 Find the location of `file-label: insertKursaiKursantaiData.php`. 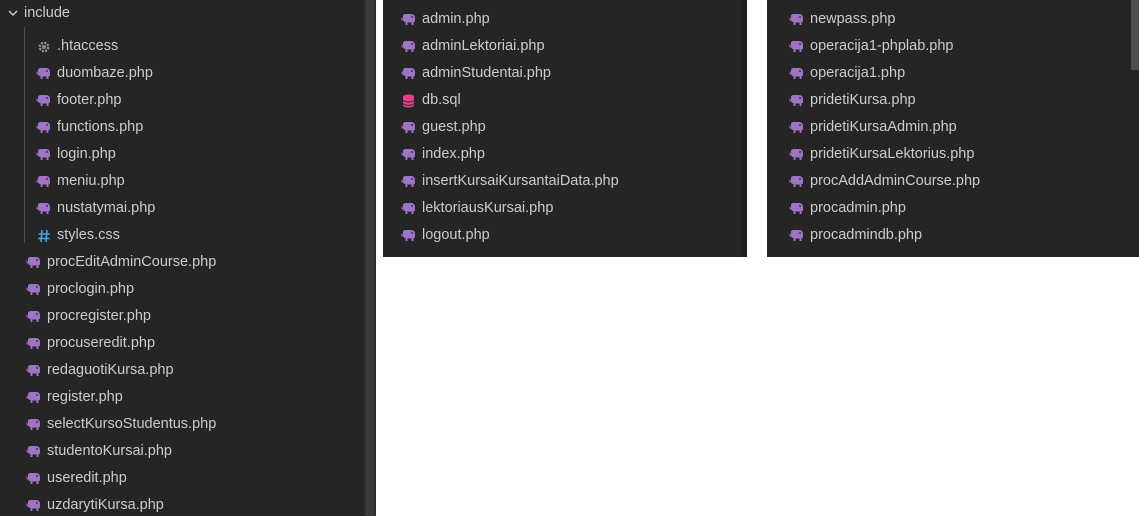

file-label: insertKursaiKursantaiData.php is located at coordinates (520, 181).